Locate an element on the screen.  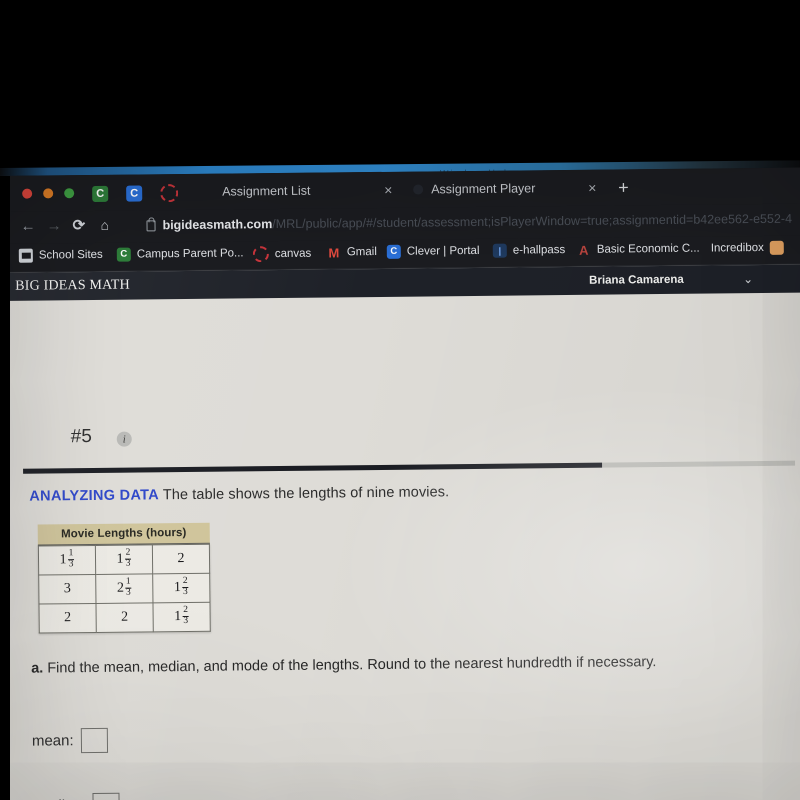
home-icon: ⌂ is located at coordinates (104, 225).